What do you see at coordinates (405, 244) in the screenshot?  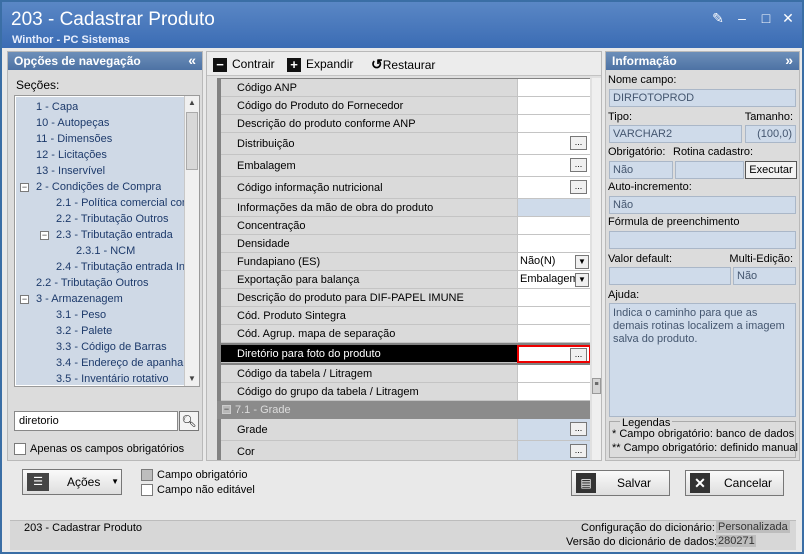 I see `grid-row: Densidade` at bounding box center [405, 244].